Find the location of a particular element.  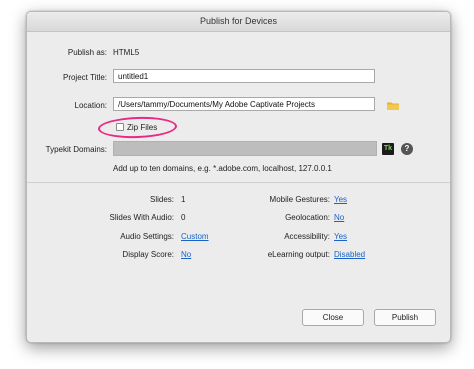

slides-with-audio-value: 0 is located at coordinates (183, 217).